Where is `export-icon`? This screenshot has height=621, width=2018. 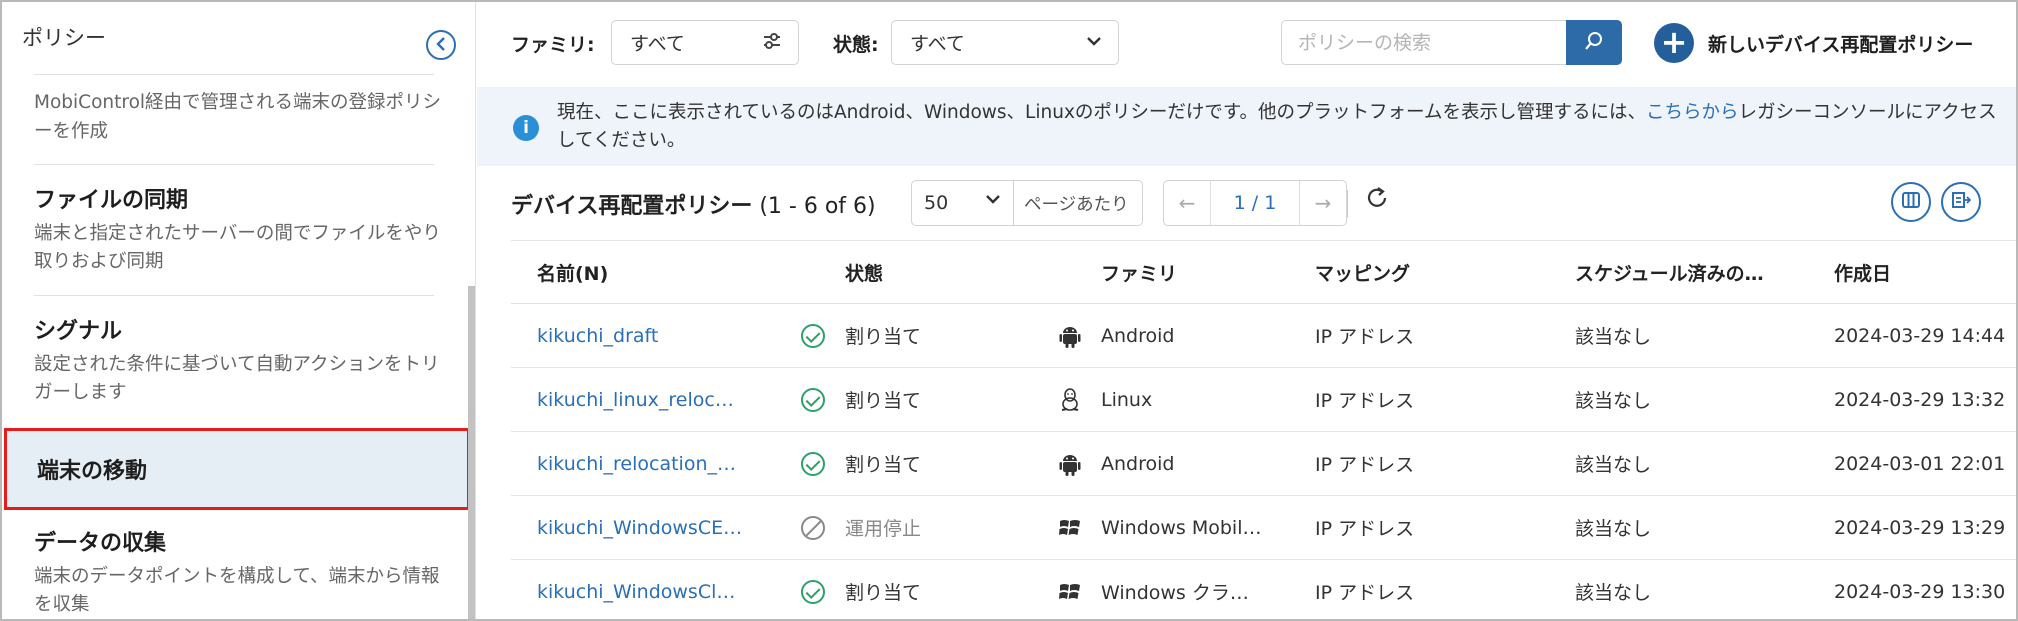
export-icon is located at coordinates (1961, 202).